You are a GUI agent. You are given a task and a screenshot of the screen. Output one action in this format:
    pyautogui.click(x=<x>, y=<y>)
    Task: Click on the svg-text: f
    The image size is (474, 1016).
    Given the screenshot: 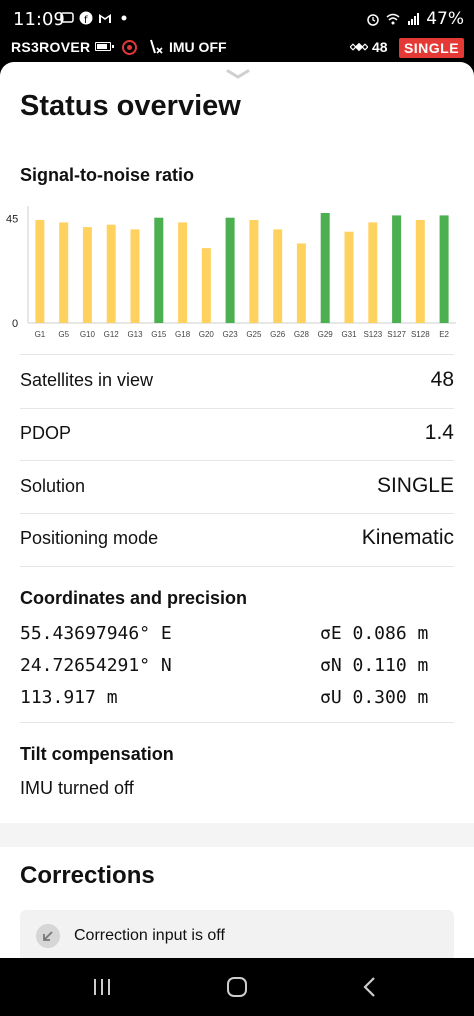 What is the action you would take?
    pyautogui.click(x=86, y=20)
    